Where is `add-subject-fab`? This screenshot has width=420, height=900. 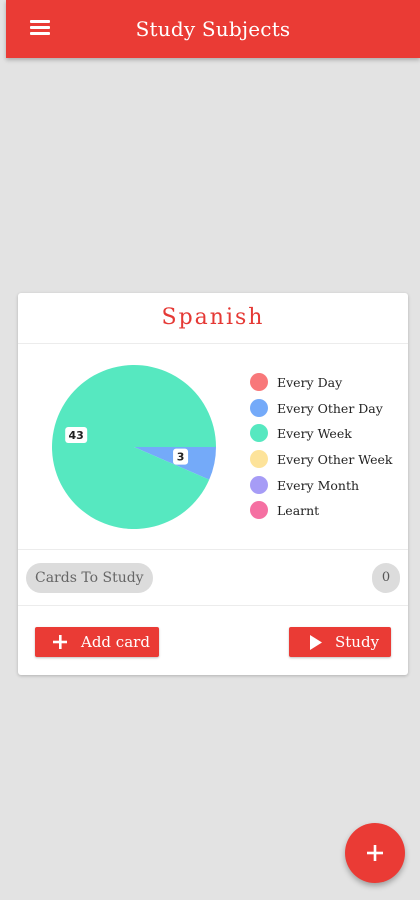
add-subject-fab is located at coordinates (375, 853).